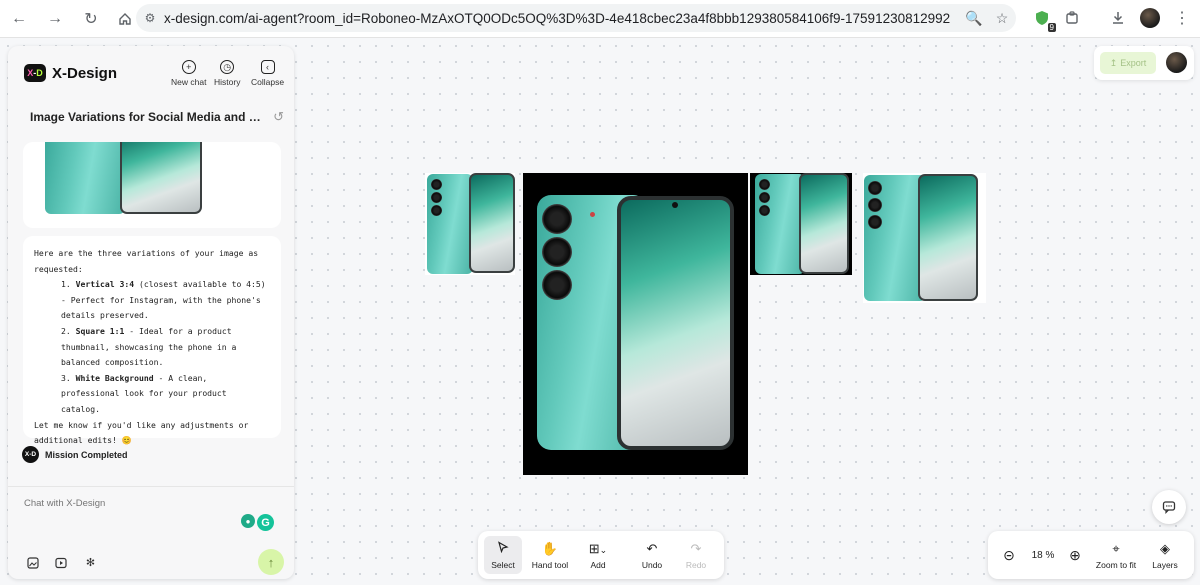 Image resolution: width=1200 pixels, height=585 pixels. Describe the element at coordinates (125, 180) in the screenshot. I see `phone-image-thumbnail` at that location.